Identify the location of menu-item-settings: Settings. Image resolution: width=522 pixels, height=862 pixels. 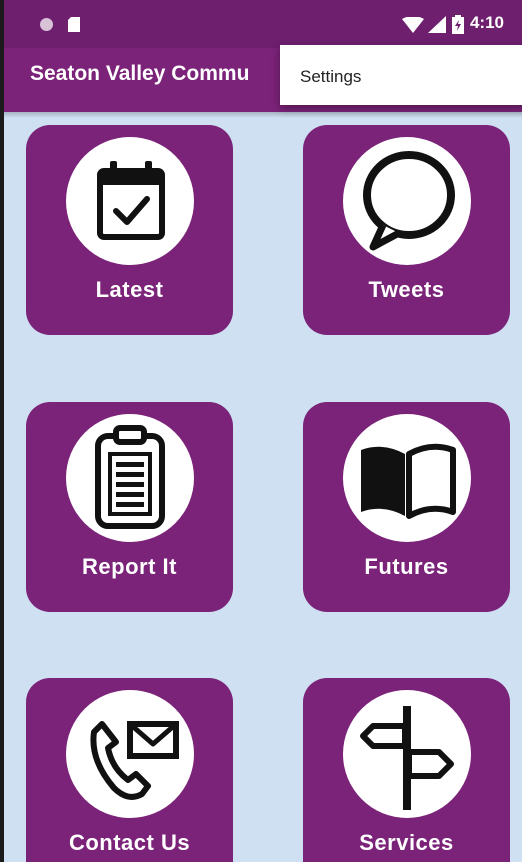
(330, 77).